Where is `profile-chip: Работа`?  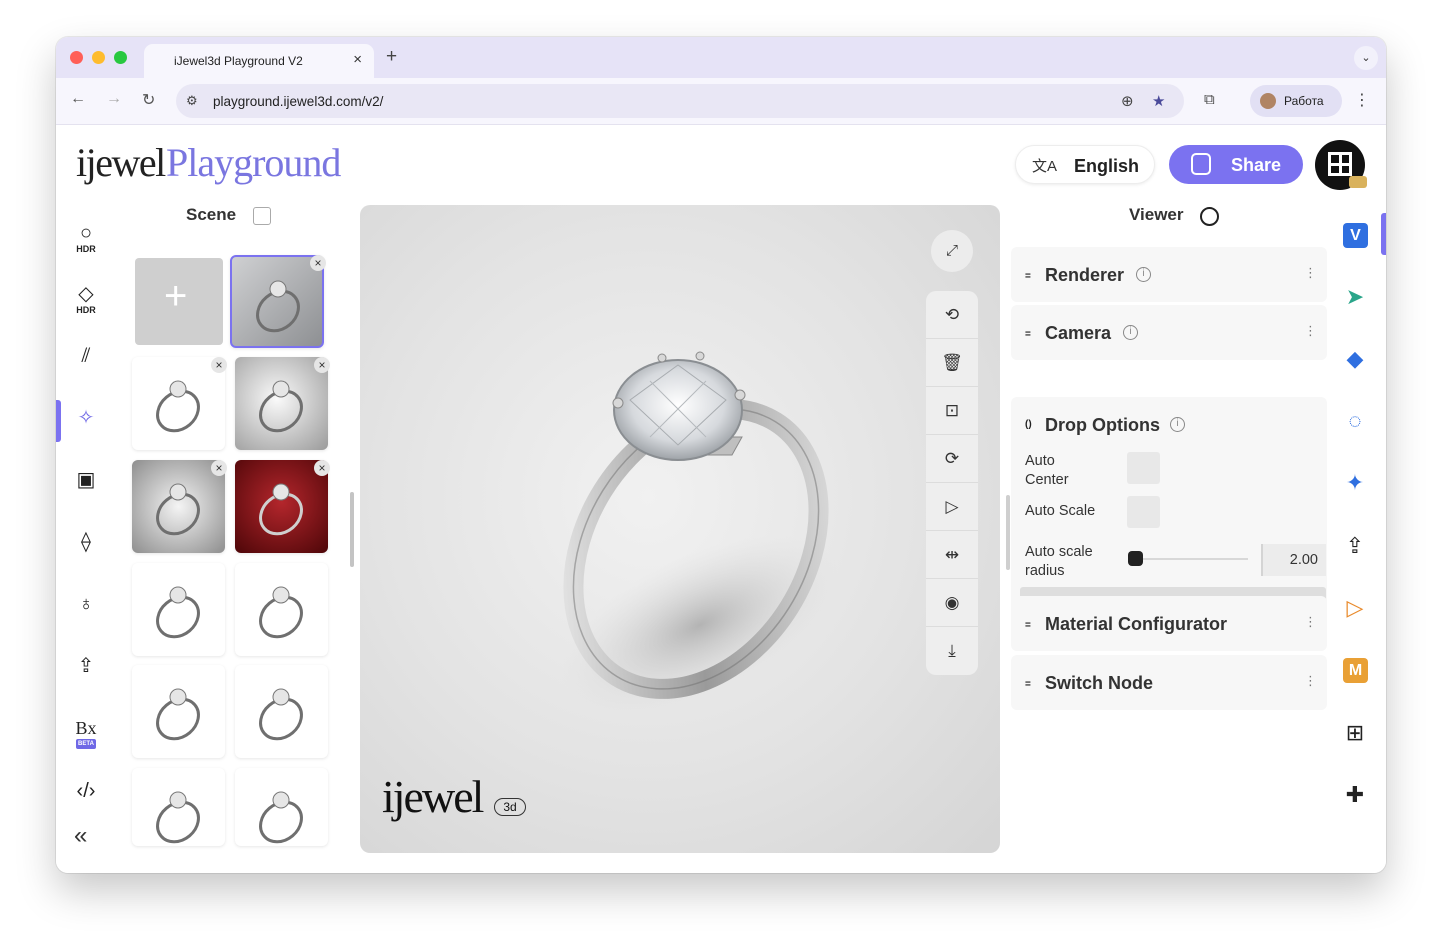
profile-chip: Работа is located at coordinates (1296, 101).